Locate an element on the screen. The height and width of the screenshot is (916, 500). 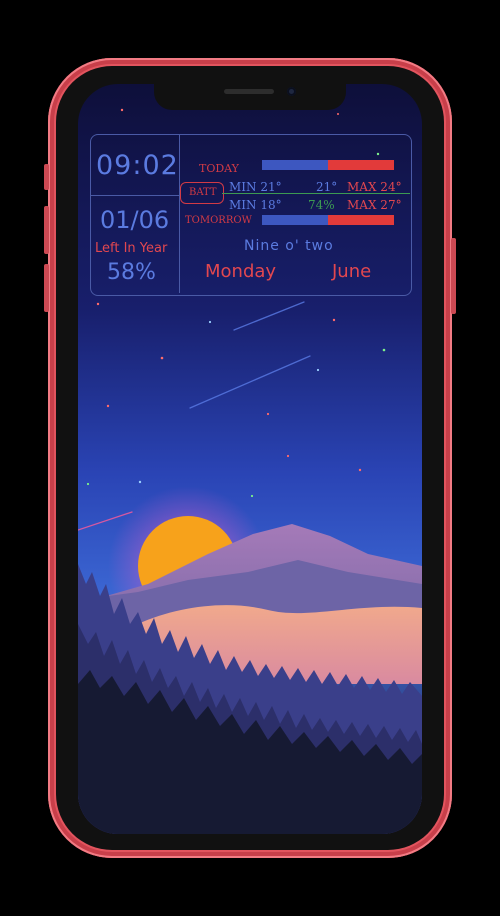
tomorrow-label: TOMORROW is located at coordinates (218, 220).